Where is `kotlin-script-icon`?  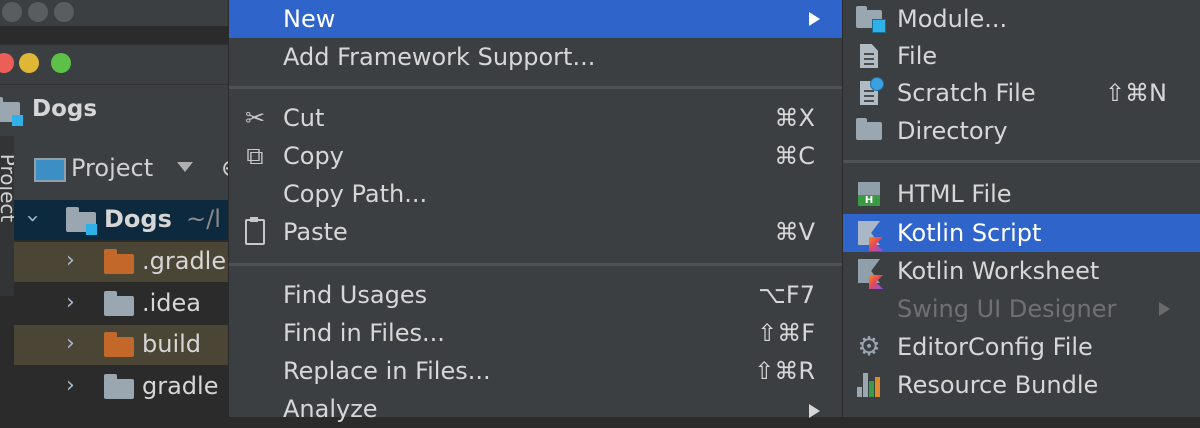
kotlin-script-icon is located at coordinates (869, 235).